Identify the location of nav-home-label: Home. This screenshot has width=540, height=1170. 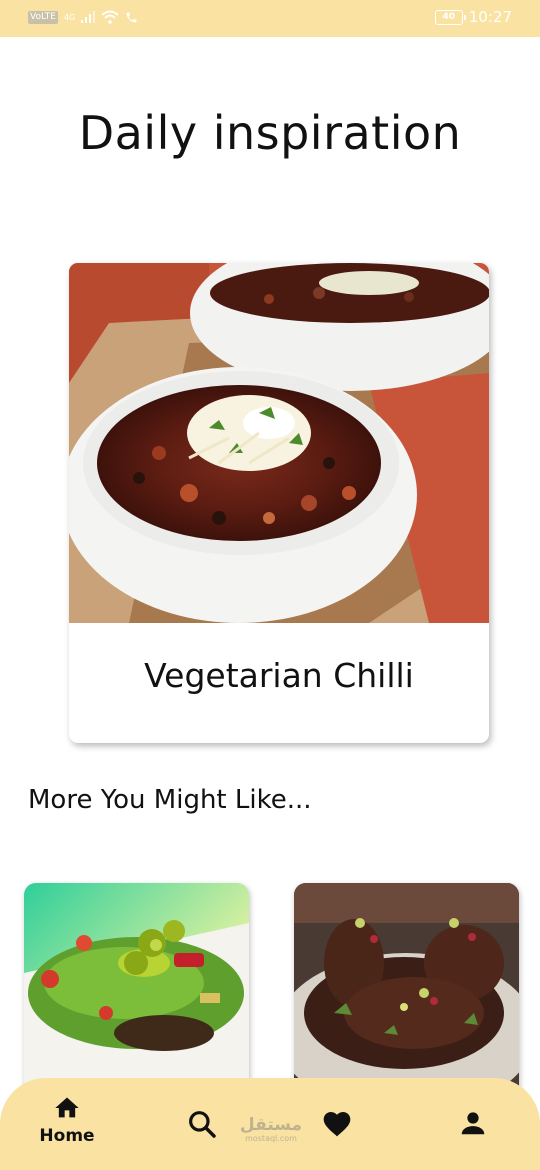
(67, 1136).